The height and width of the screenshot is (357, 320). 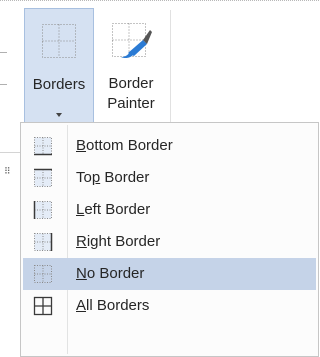 What do you see at coordinates (159, 0) in the screenshot?
I see `ribbon-top-divider` at bounding box center [159, 0].